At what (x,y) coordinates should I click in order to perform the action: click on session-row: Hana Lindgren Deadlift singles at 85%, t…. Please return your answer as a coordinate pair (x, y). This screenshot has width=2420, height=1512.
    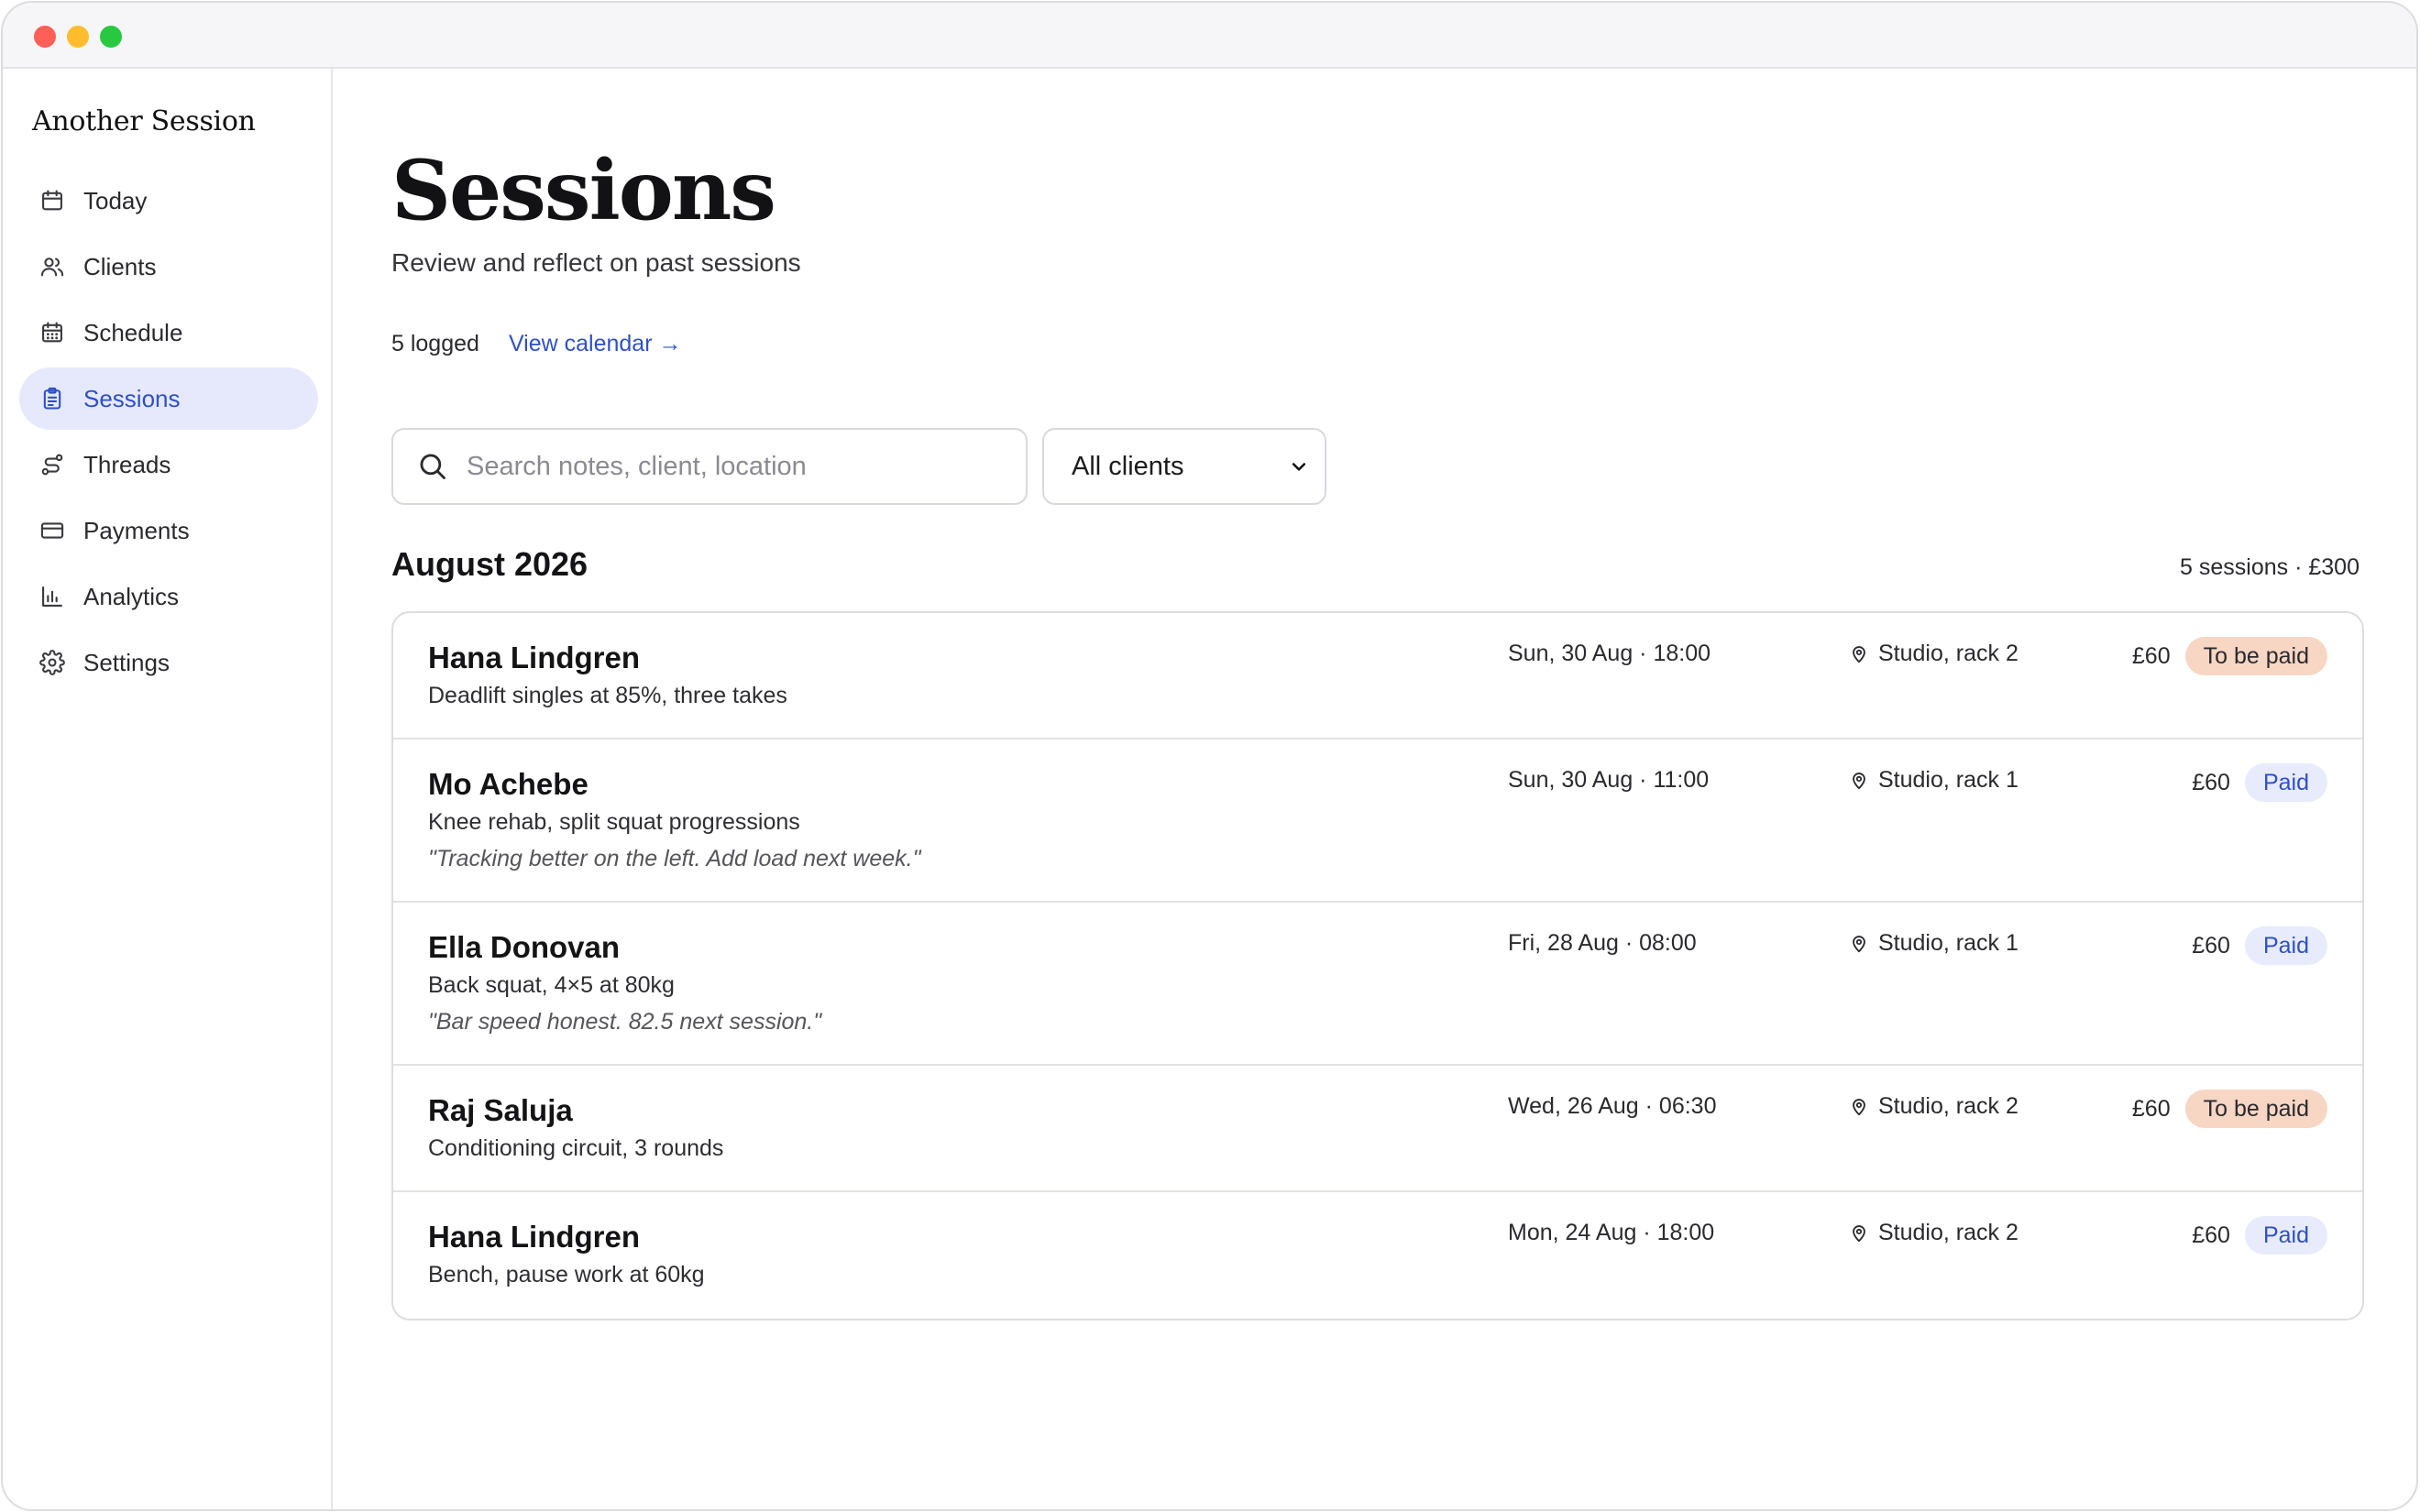
    Looking at the image, I should click on (1377, 676).